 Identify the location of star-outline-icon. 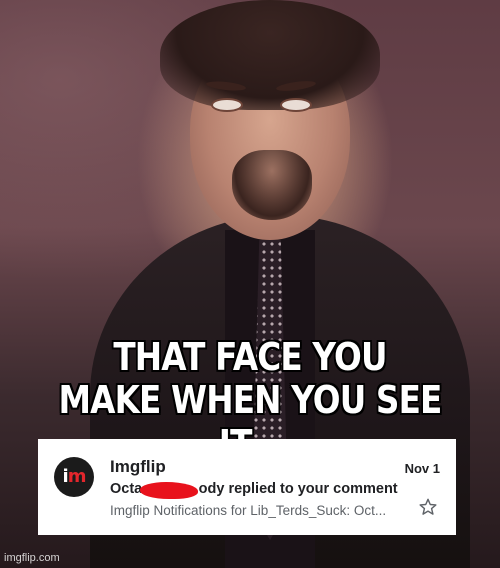
(428, 506).